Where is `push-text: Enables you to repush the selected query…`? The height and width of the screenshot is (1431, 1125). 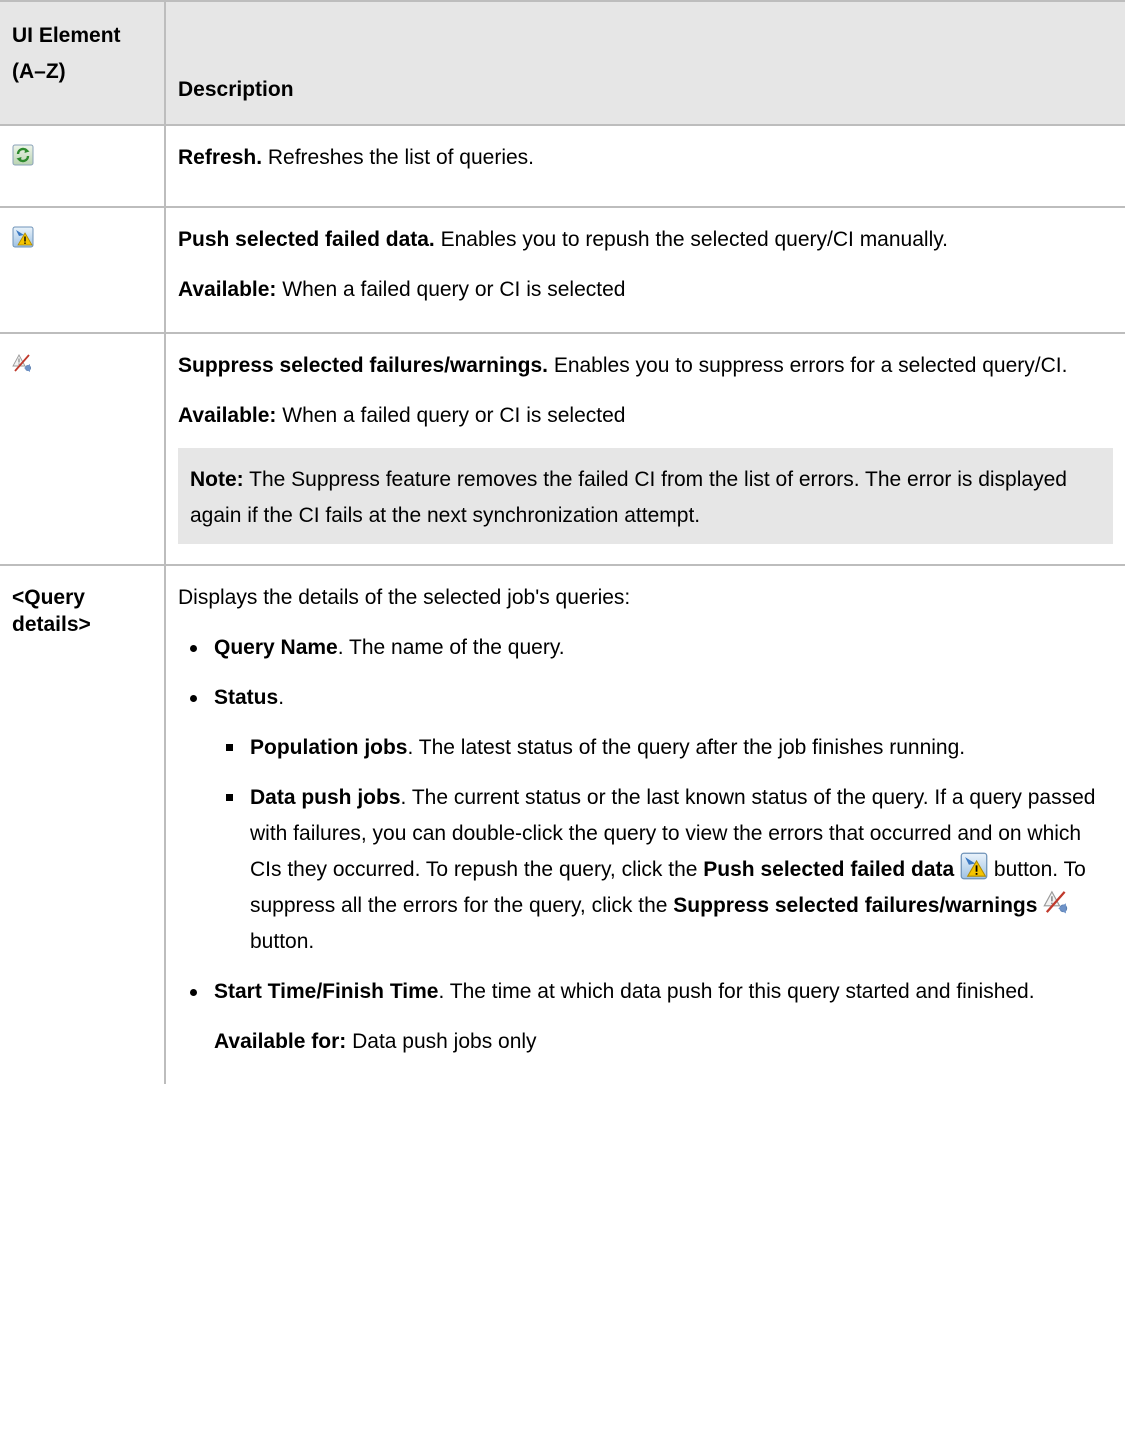 push-text: Enables you to repush the selected query… is located at coordinates (691, 239).